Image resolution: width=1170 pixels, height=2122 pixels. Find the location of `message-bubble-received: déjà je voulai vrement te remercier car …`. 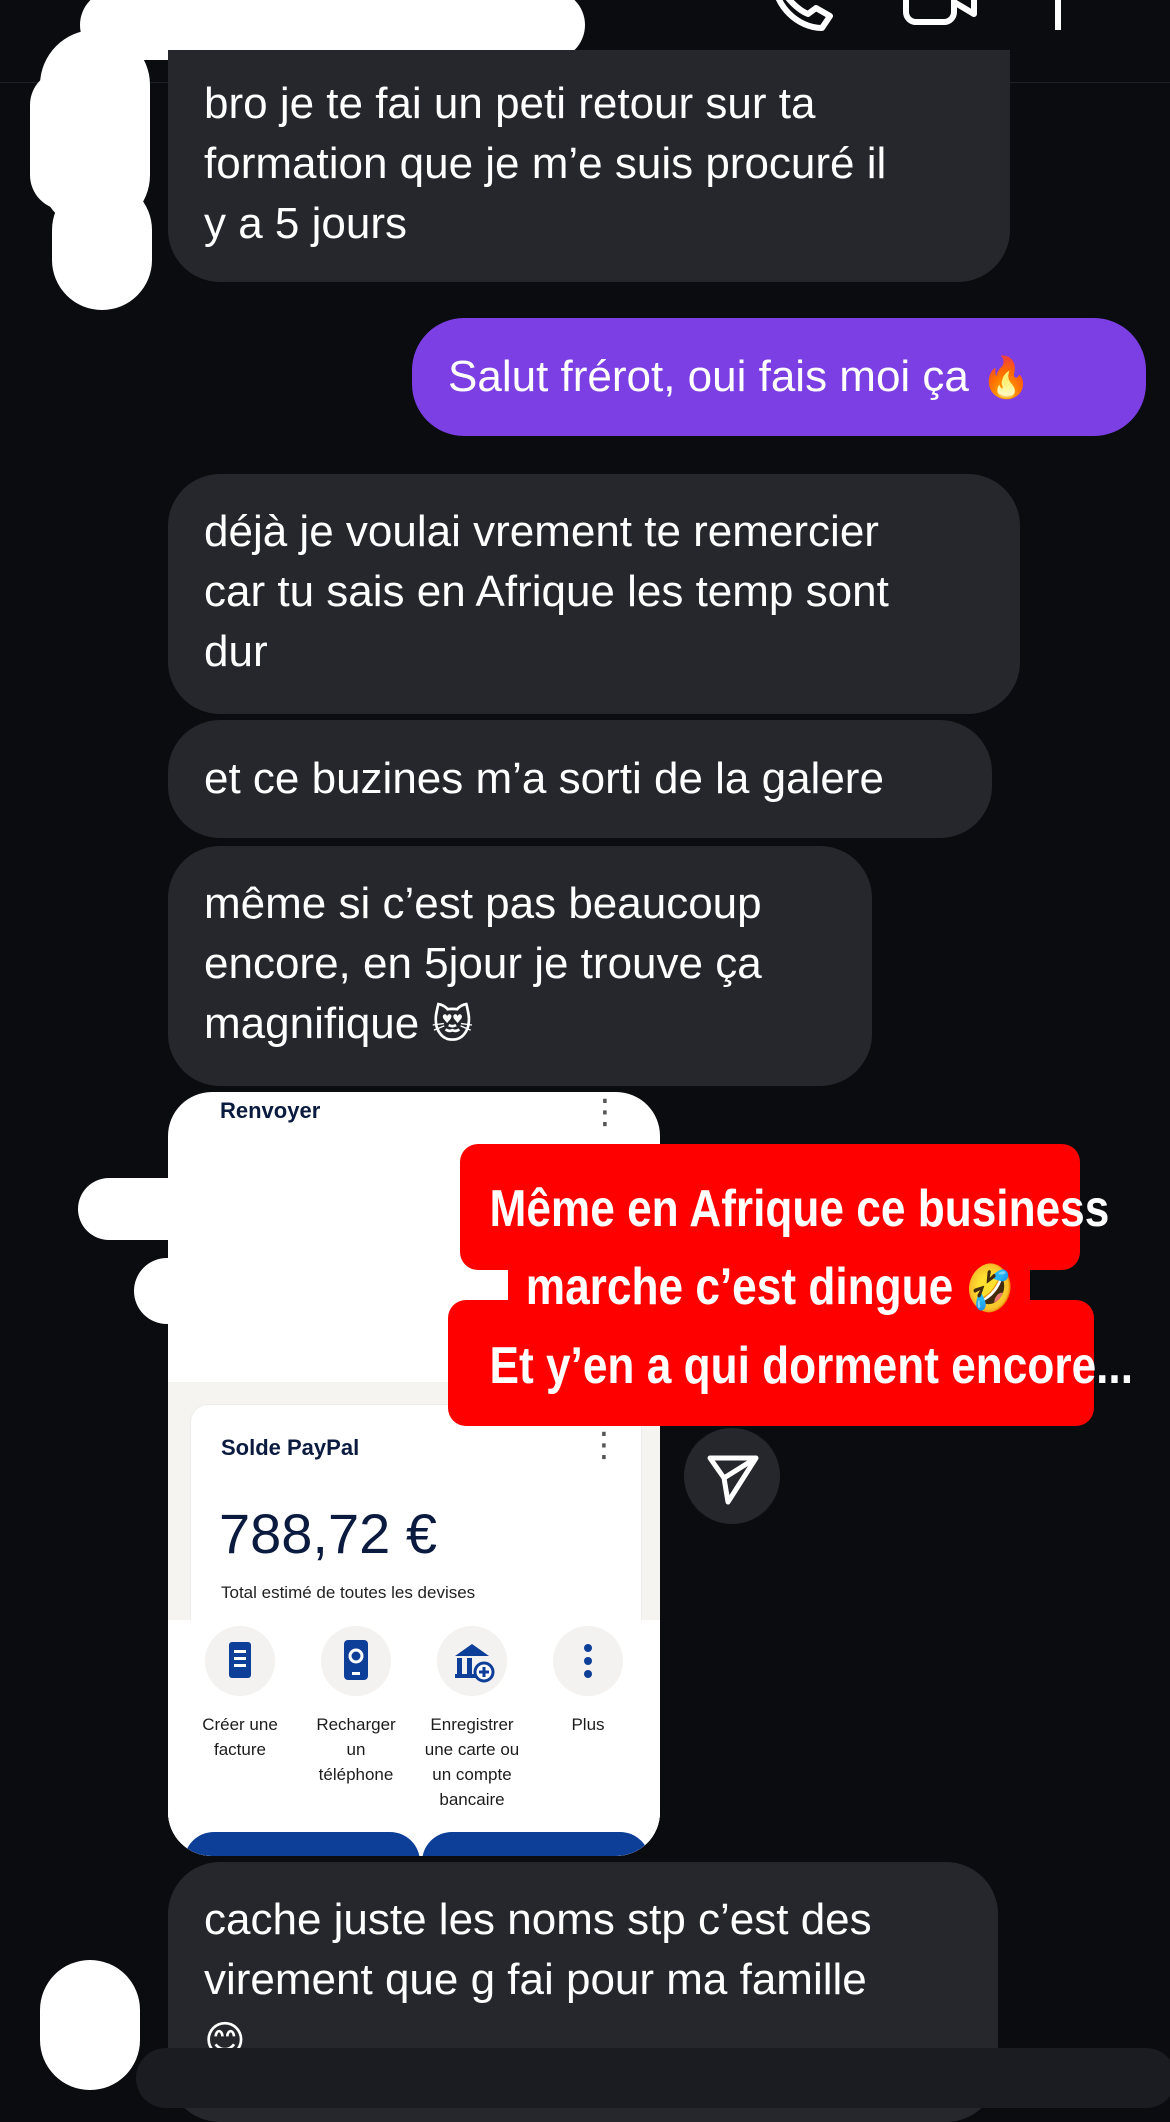

message-bubble-received: déjà je voulai vrement te remercier car … is located at coordinates (594, 594).